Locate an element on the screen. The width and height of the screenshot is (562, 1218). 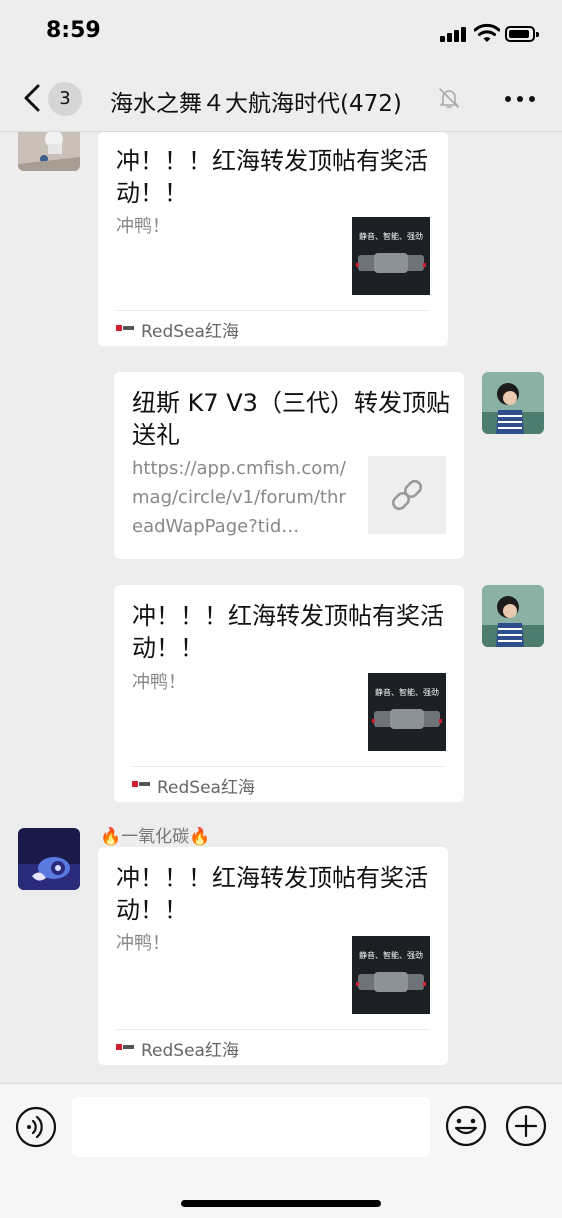
back-chevron-icon is located at coordinates (33, 98).